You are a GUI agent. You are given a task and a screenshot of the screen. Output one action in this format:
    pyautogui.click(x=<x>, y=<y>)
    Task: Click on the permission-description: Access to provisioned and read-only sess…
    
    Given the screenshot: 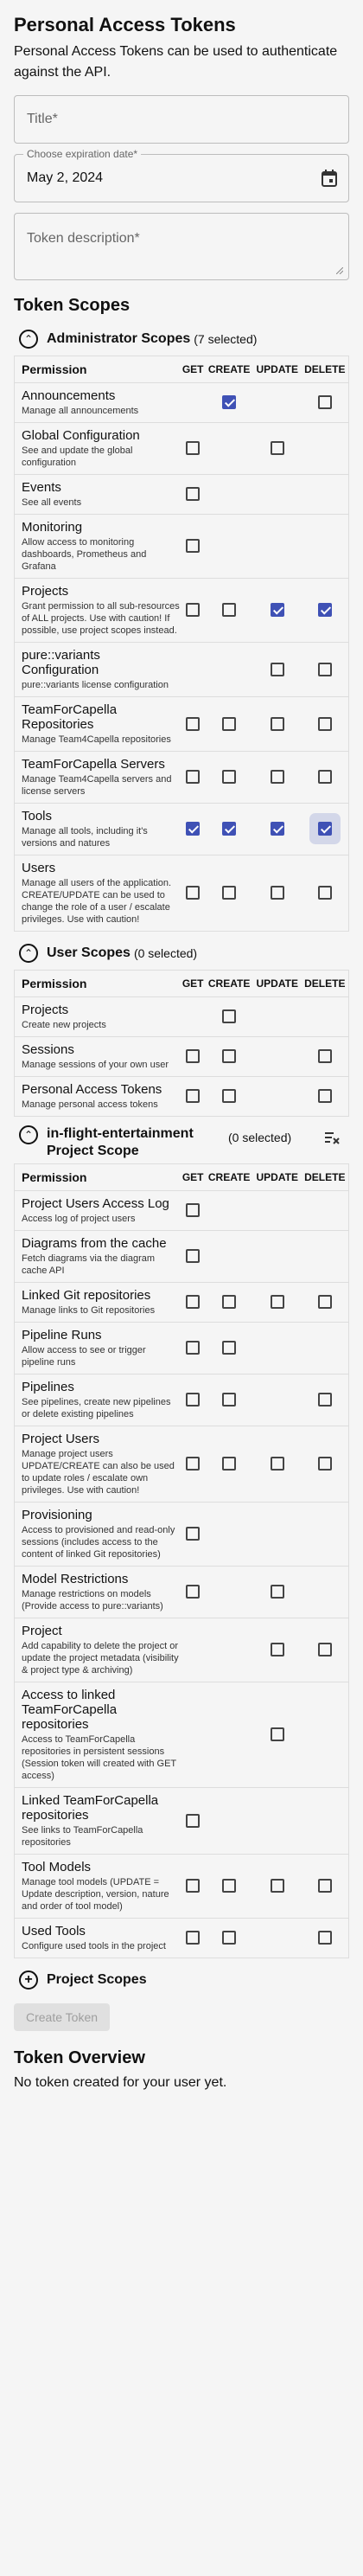 What is the action you would take?
    pyautogui.click(x=98, y=1542)
    